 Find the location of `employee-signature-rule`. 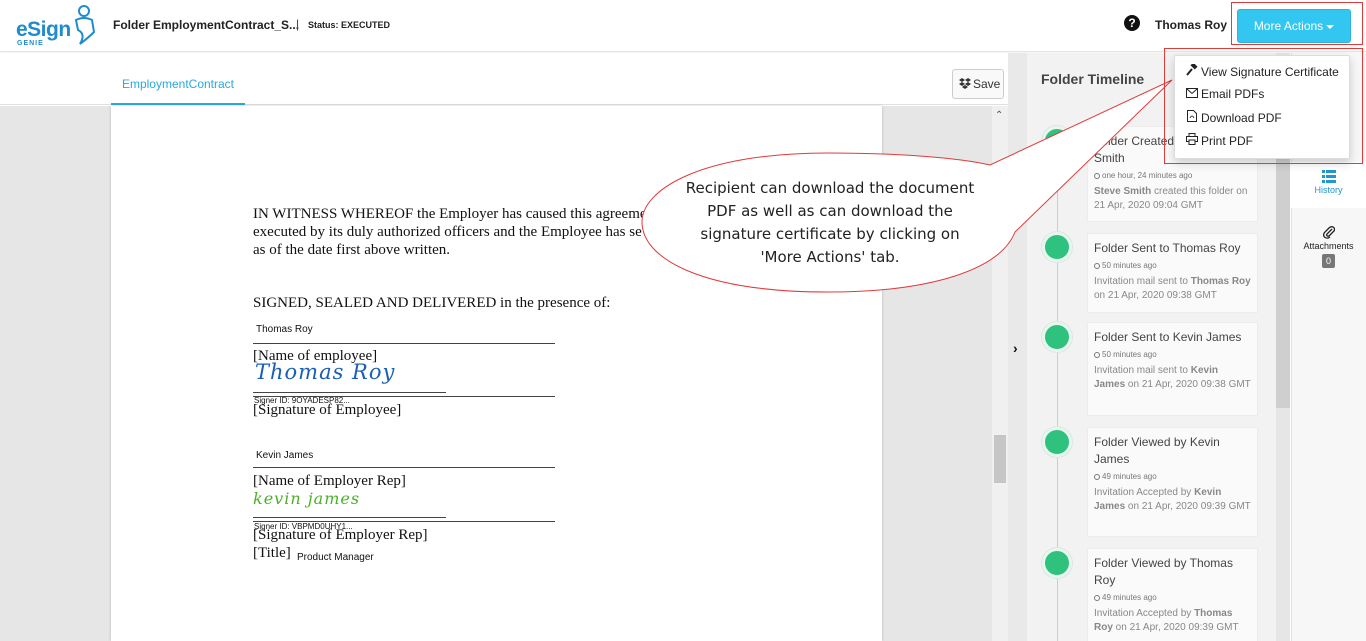

employee-signature-rule is located at coordinates (349, 392).